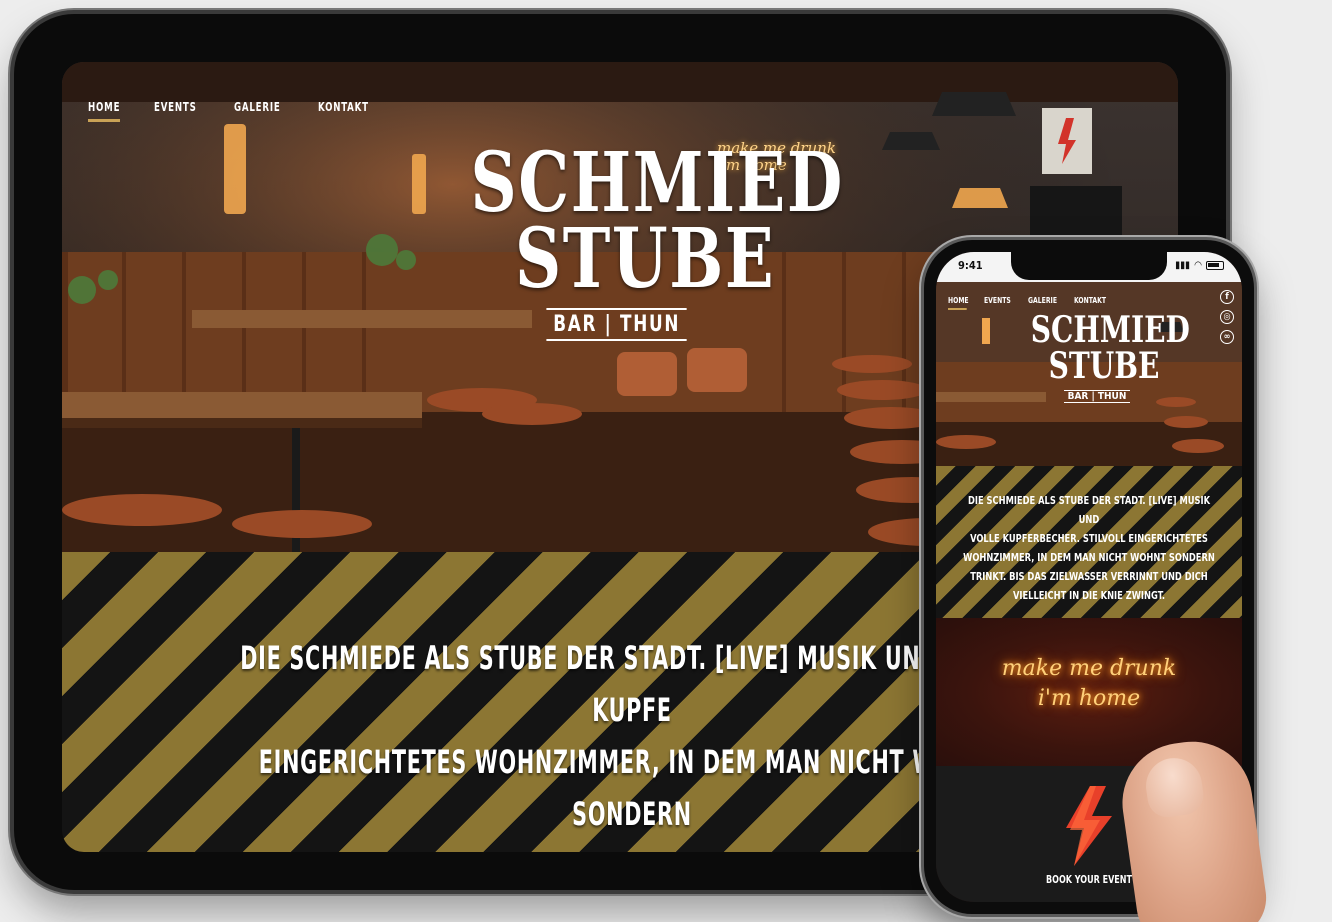 The image size is (1332, 922). I want to click on logo-subtitle: BAR | THUN, so click(617, 324).